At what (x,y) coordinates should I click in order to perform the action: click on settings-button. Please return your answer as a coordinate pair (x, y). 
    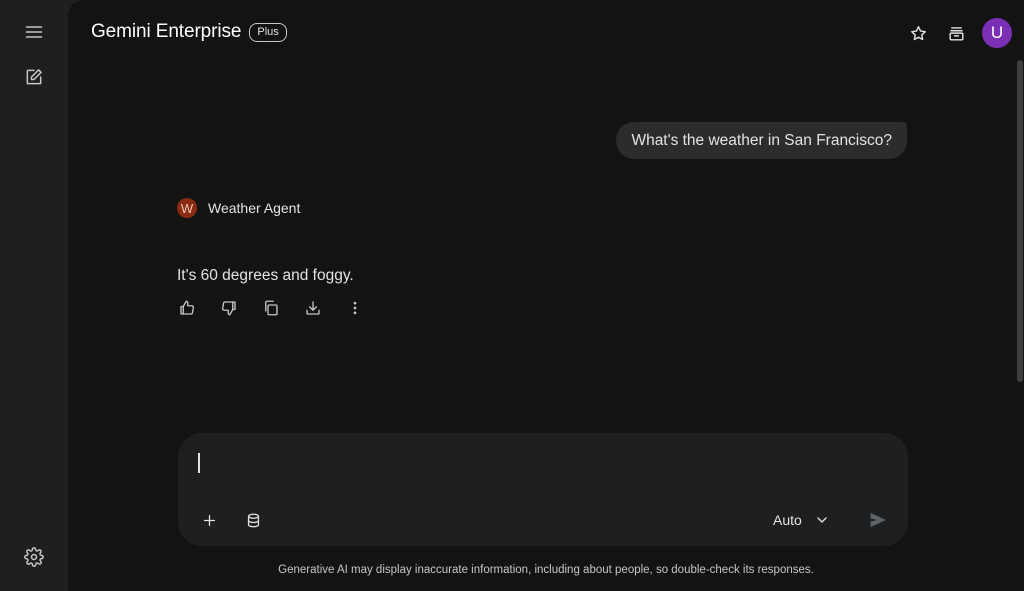
    Looking at the image, I should click on (34, 557).